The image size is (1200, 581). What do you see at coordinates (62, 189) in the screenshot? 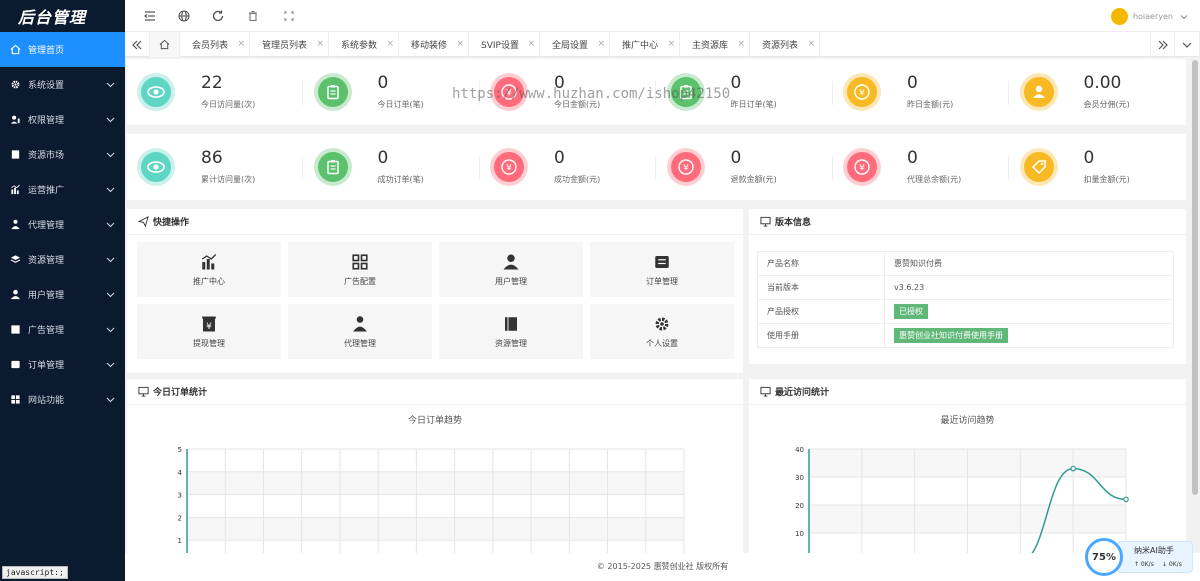
I see `sidebar-item-4: 运营推广` at bounding box center [62, 189].